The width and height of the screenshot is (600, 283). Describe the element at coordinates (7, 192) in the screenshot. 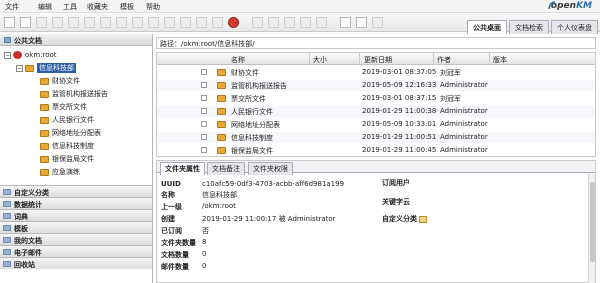

I see `categories-icon` at that location.